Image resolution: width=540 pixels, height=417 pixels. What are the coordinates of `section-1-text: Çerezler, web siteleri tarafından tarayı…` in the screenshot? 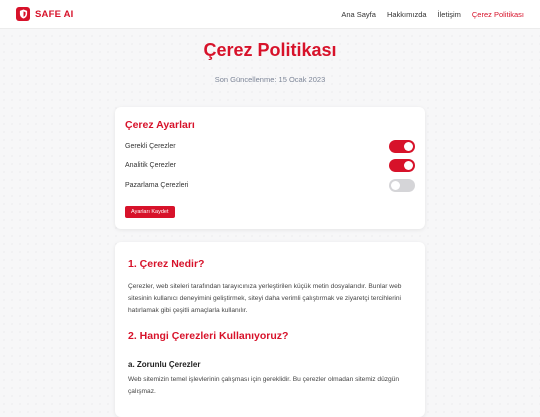 It's located at (265, 298).